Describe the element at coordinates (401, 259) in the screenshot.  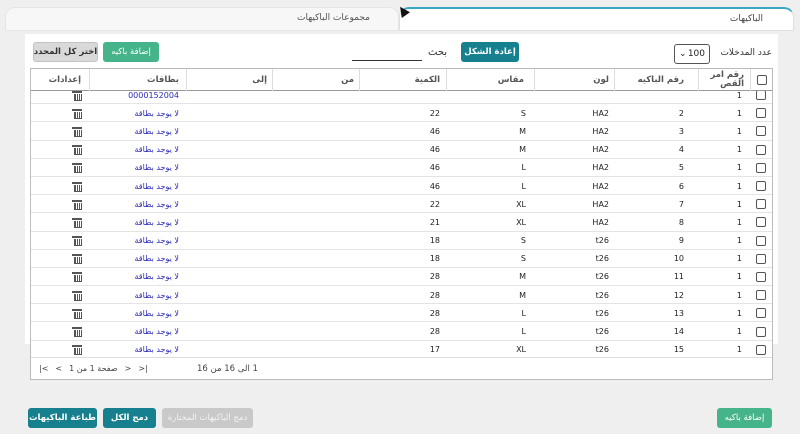
I see `table-row: 1 10 t26 S 18 لا يوجد بطاقة` at that location.